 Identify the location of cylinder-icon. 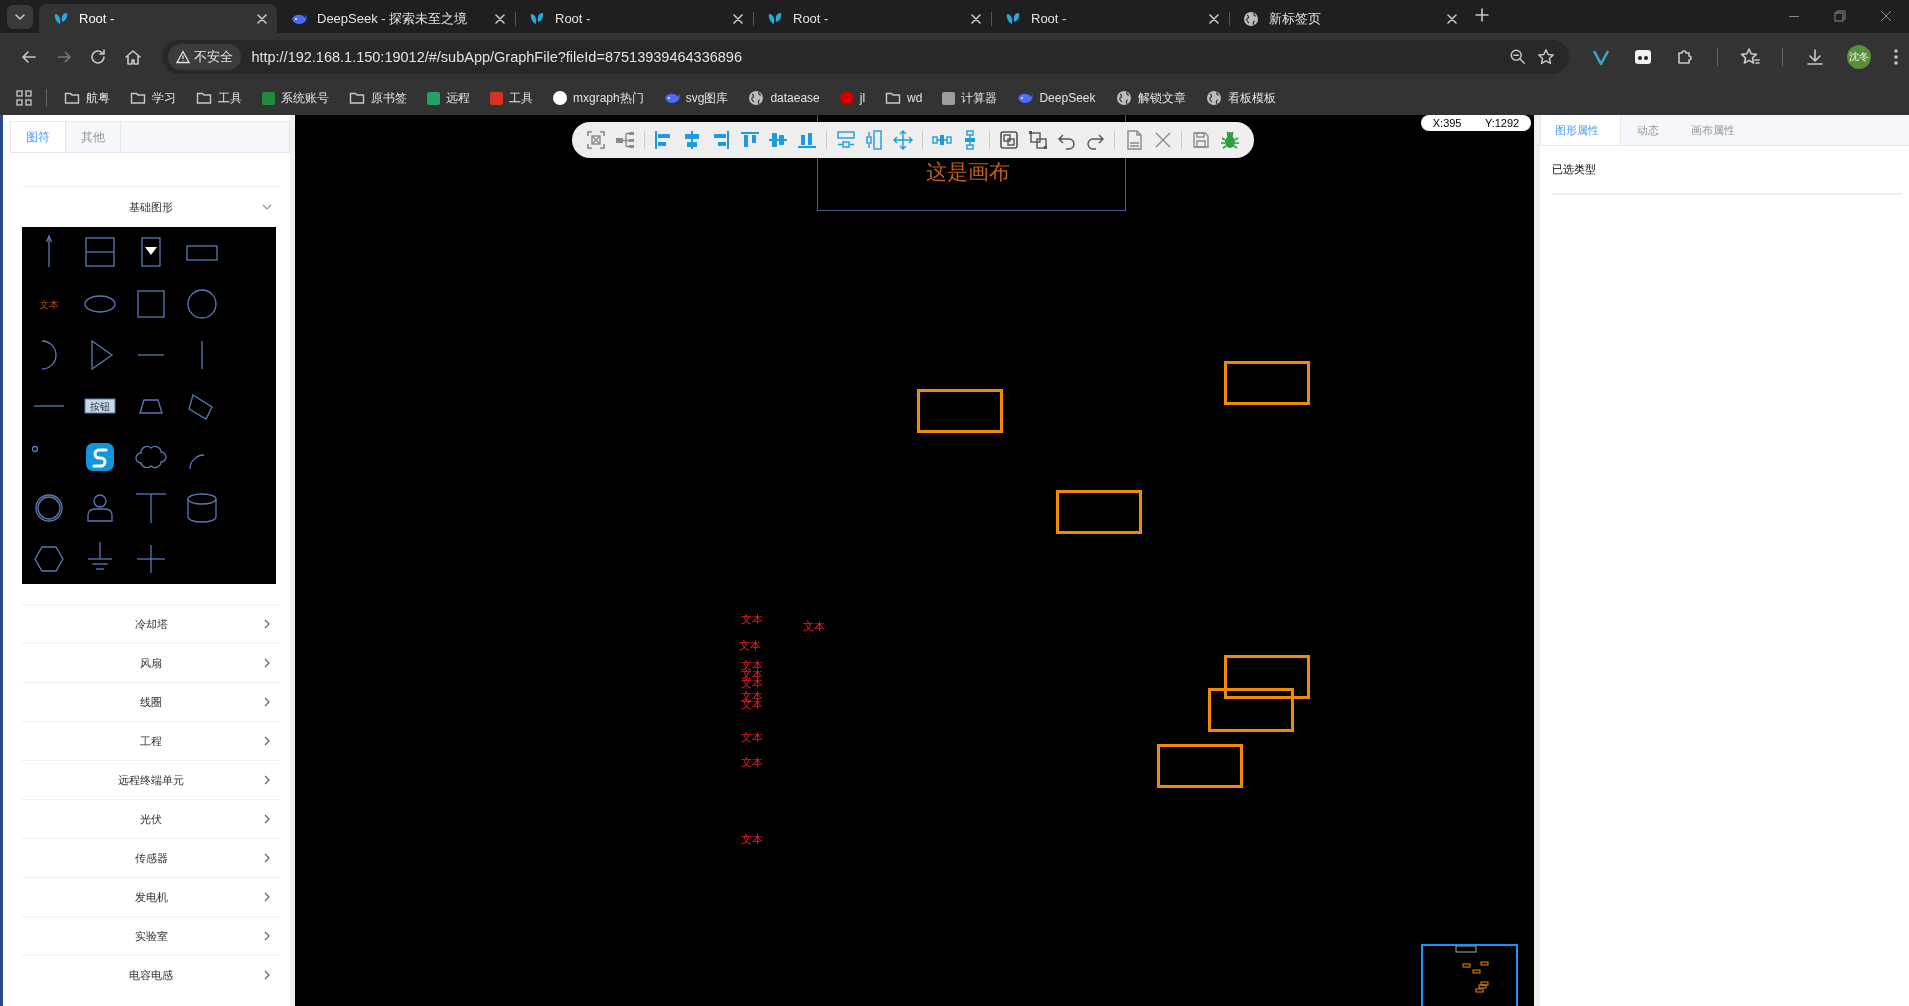
(202, 508).